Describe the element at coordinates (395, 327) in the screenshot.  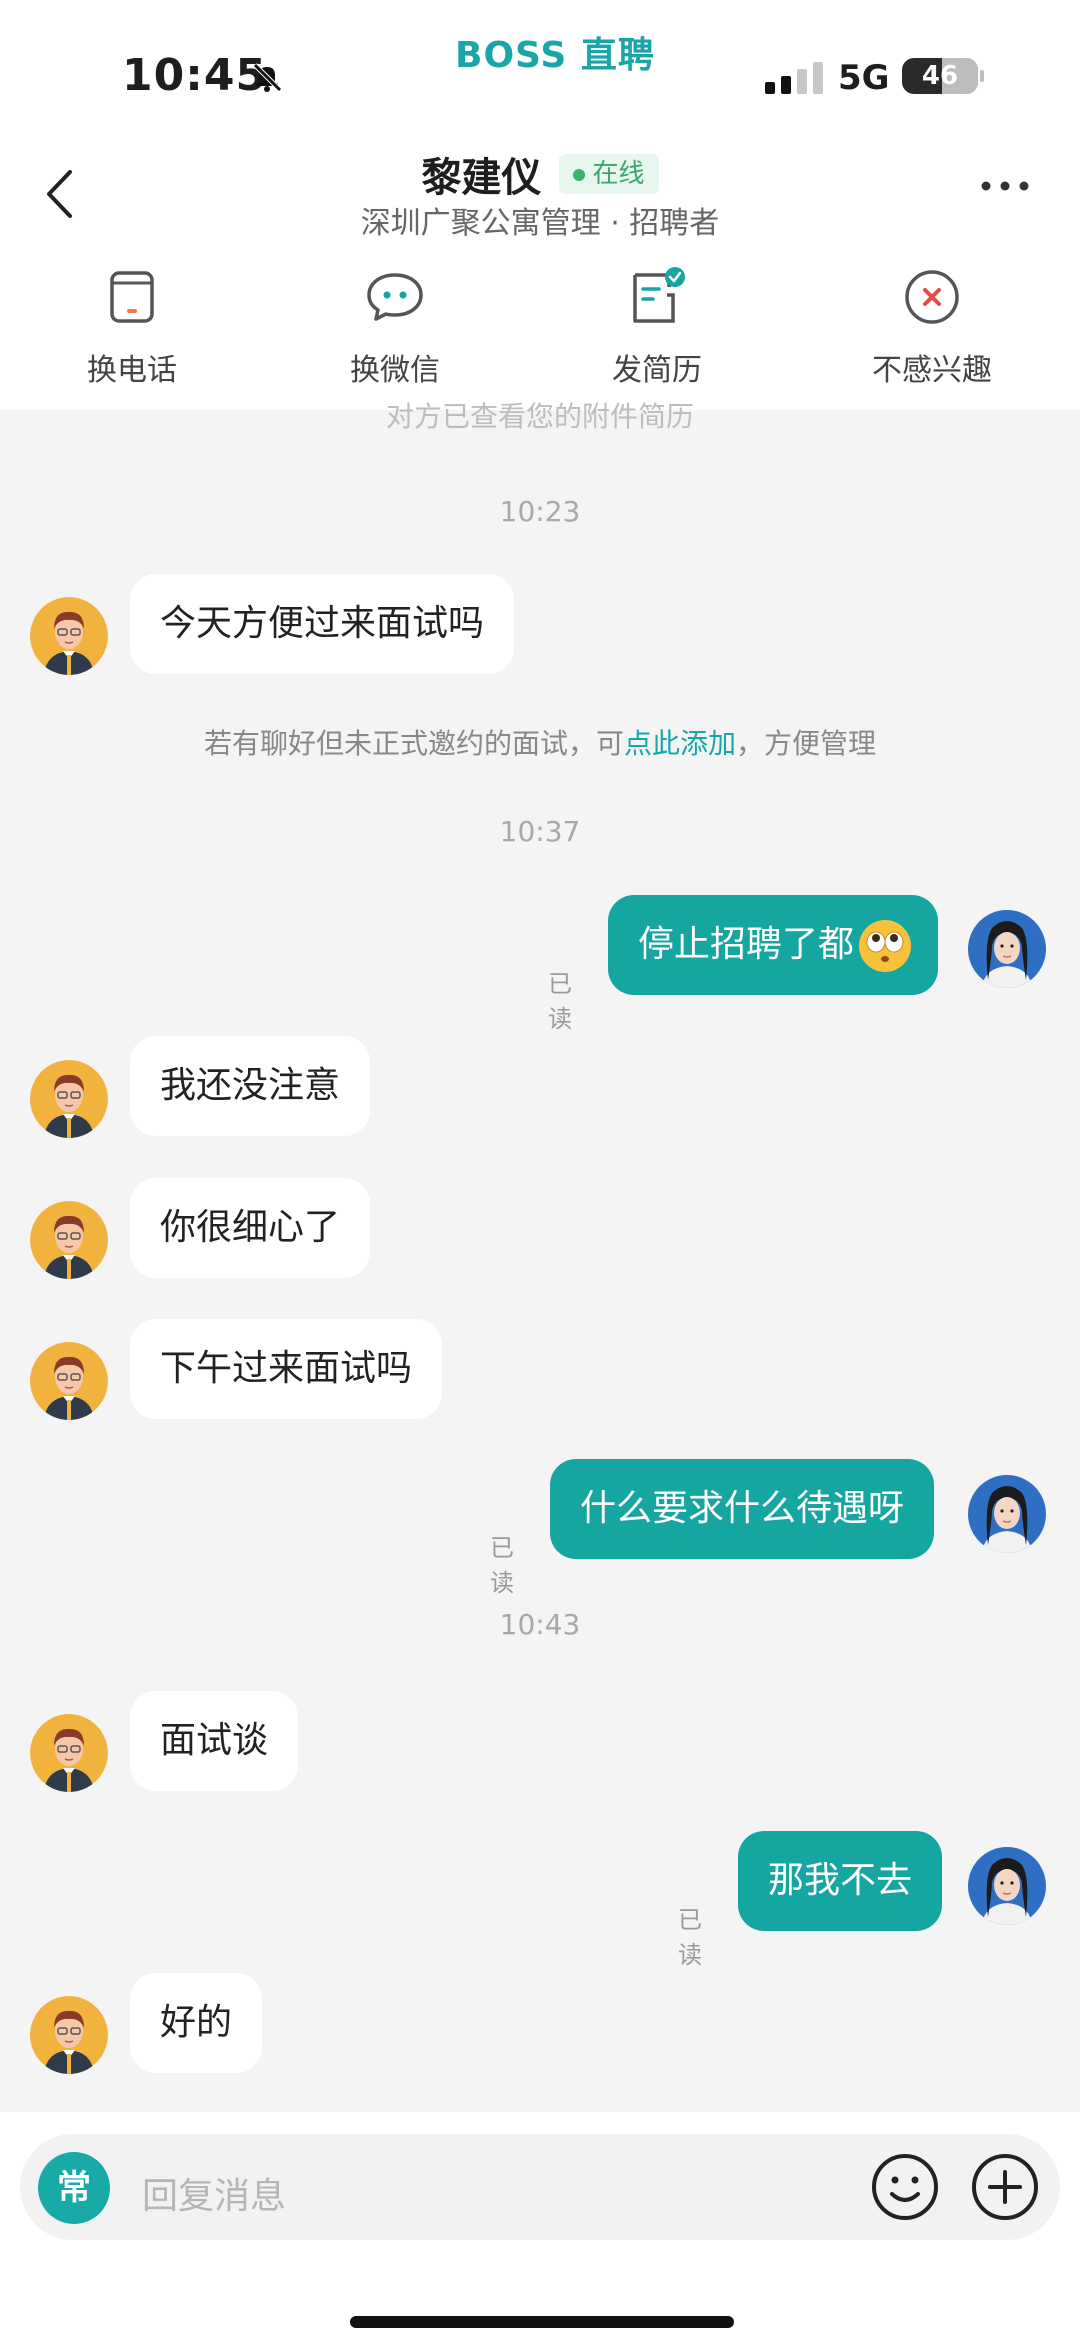
I see `action-exchange-wechat: 换微信` at that location.